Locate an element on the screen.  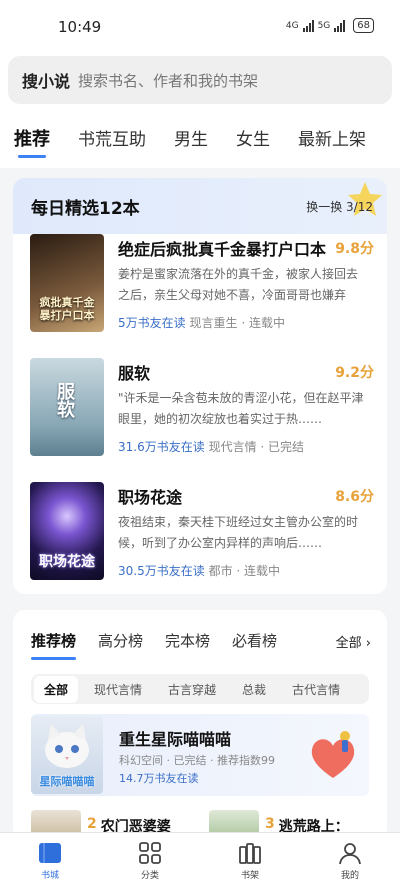
book-genre: 现代言情 is located at coordinates (232, 447).